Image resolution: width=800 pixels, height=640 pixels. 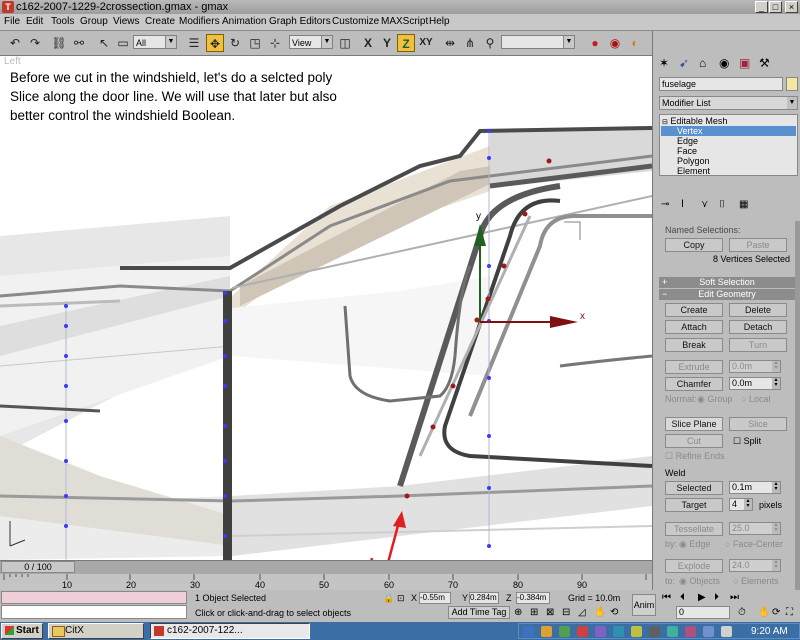 What do you see at coordinates (550, 612) in the screenshot?
I see `nav-zoom-extents-icon: ⊠` at bounding box center [550, 612].